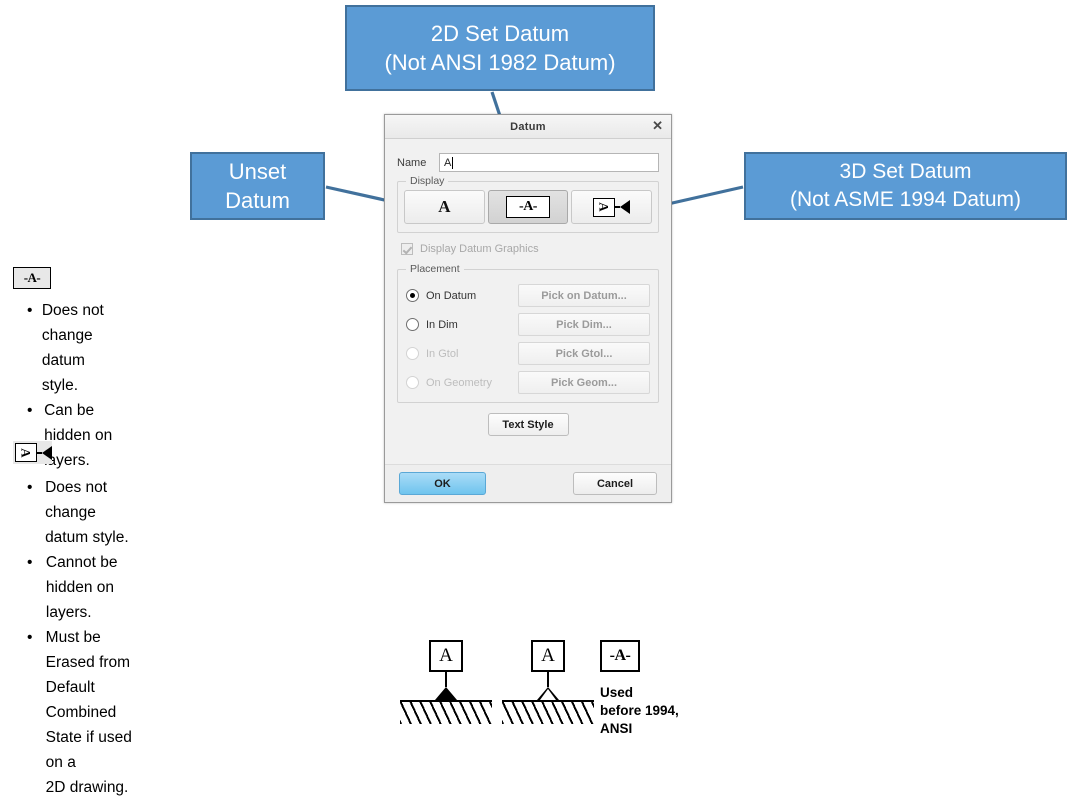 The image size is (1075, 800). I want to click on symbol-open-triangle-datum: A, so click(548, 682).